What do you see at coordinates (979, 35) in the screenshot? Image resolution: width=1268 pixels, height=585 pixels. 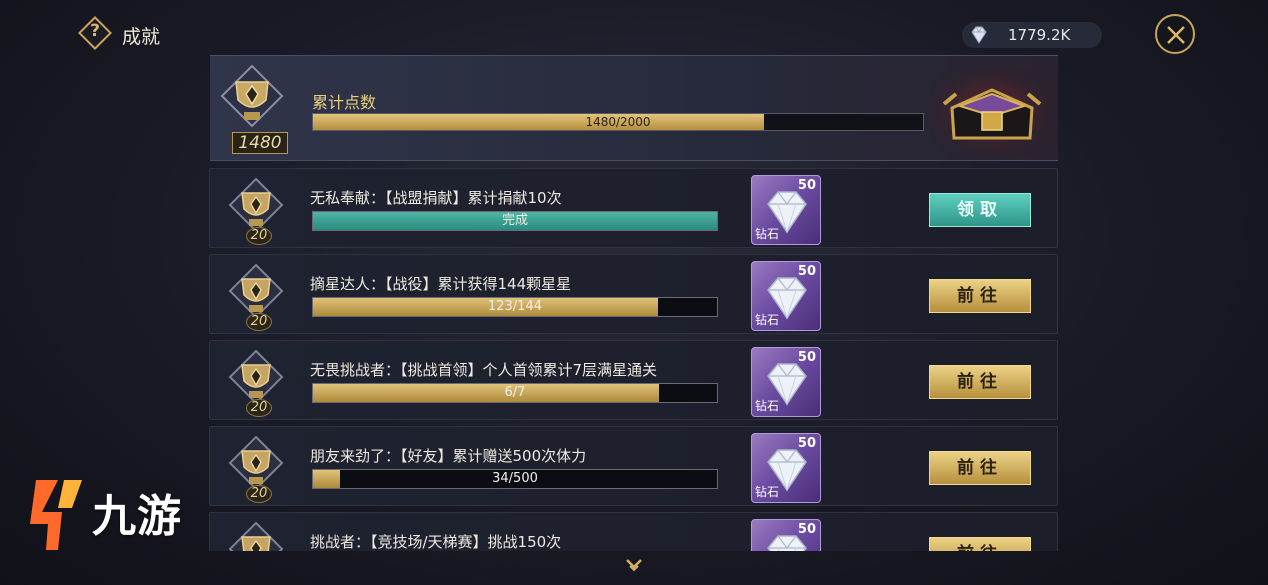 I see `diamond-icon` at bounding box center [979, 35].